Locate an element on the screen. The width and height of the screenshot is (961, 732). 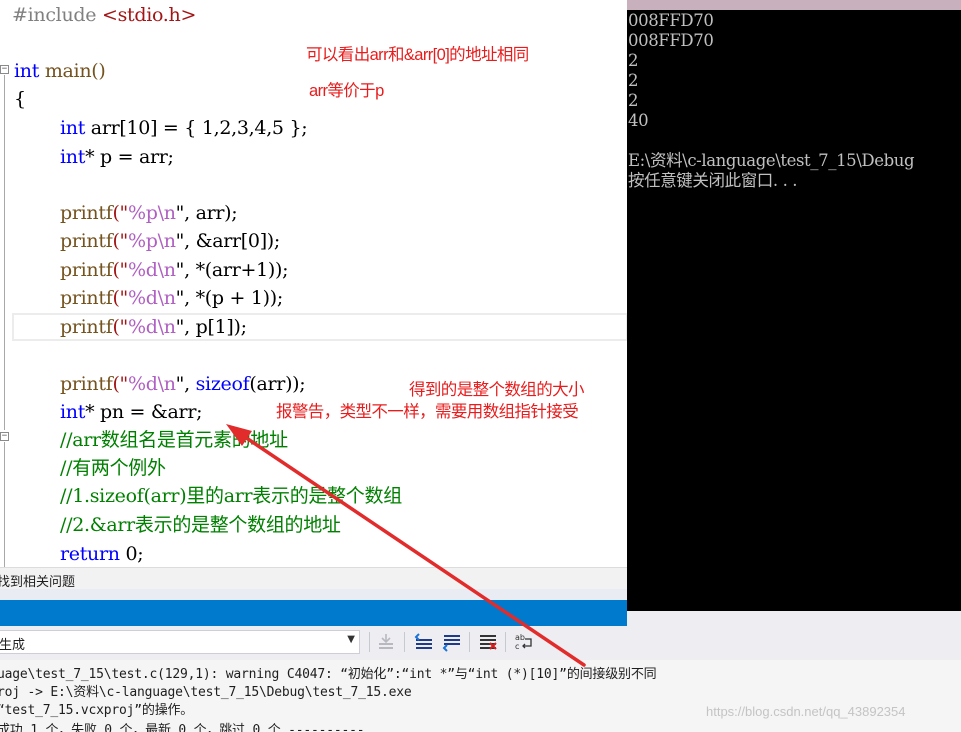
annotation-sizeof: 得到的是整个数组的大小 is located at coordinates (497, 390).